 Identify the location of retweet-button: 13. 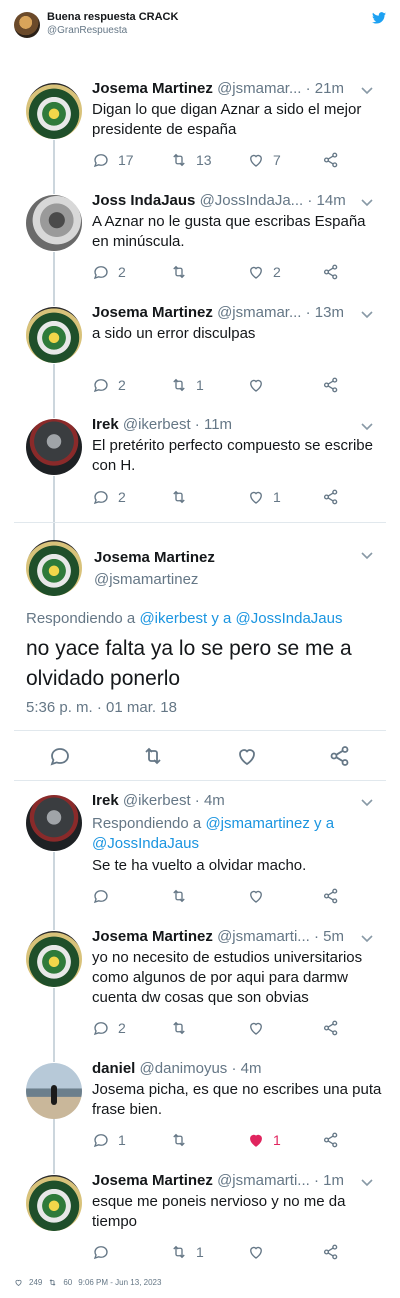
(191, 160).